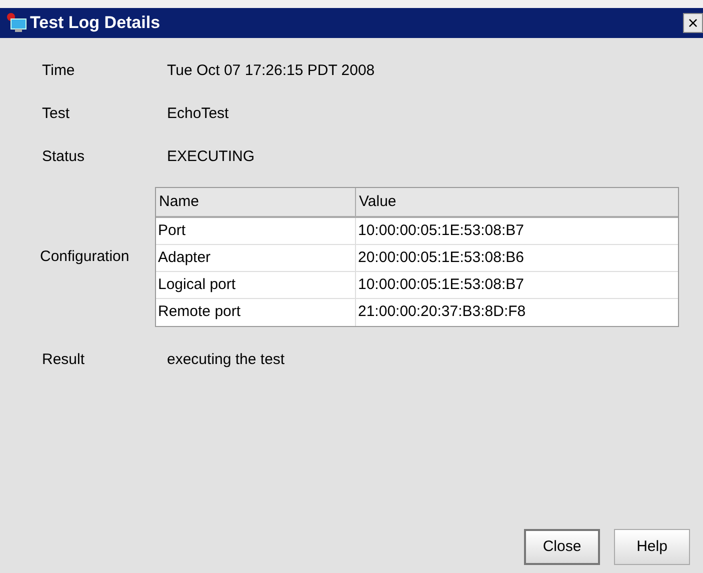  I want to click on field-value: executing the test, so click(226, 360).